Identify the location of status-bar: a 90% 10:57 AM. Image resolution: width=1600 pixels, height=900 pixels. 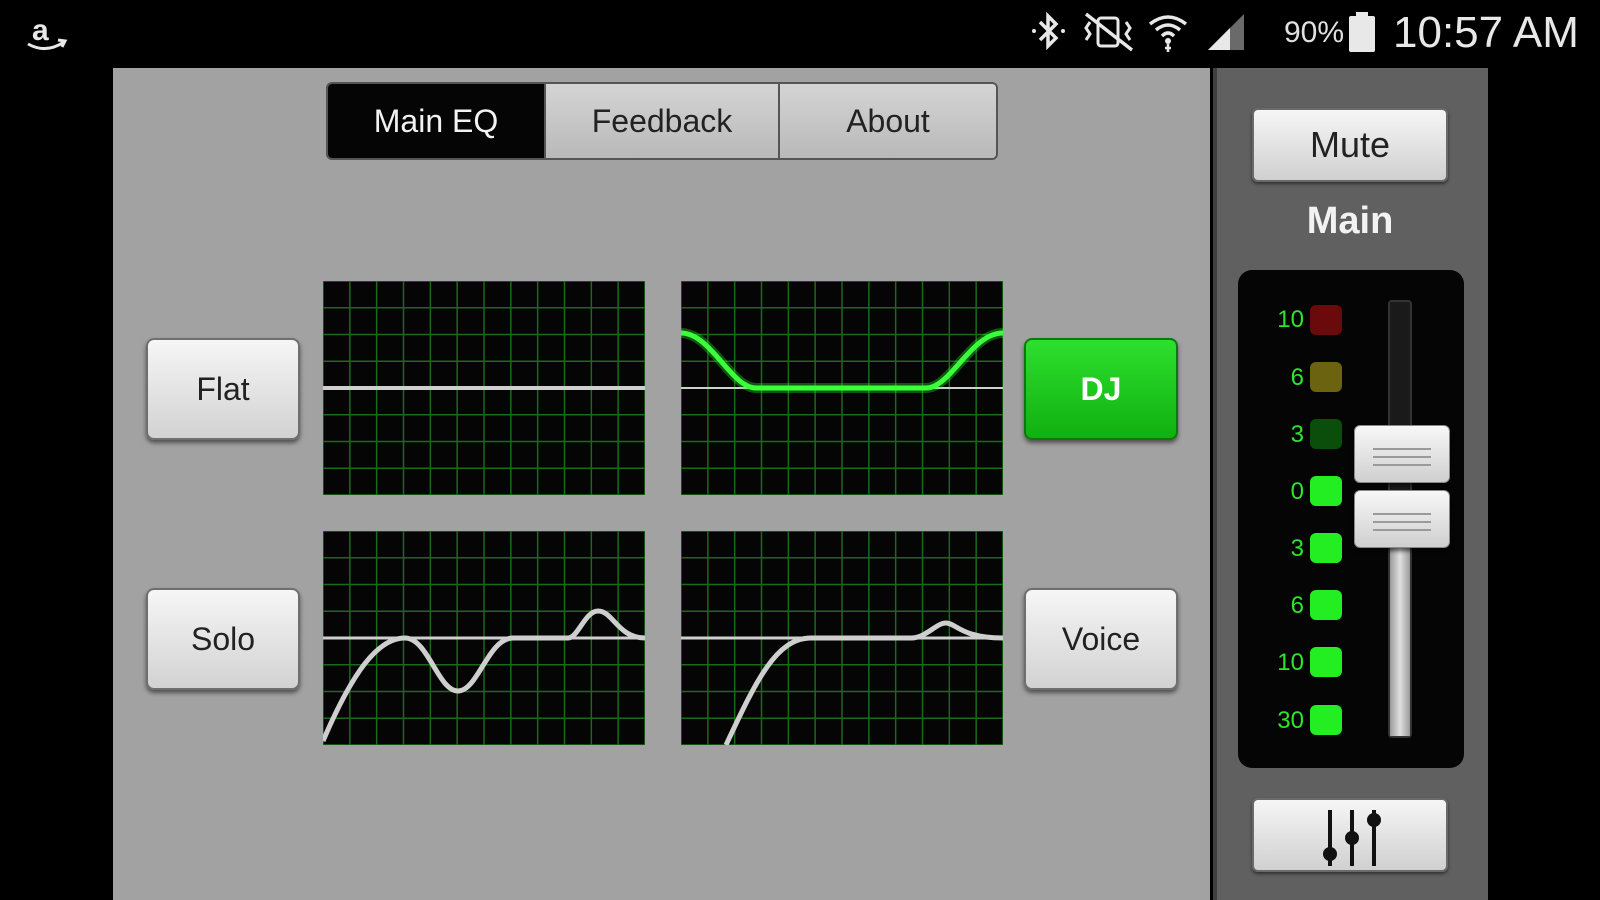
(800, 34).